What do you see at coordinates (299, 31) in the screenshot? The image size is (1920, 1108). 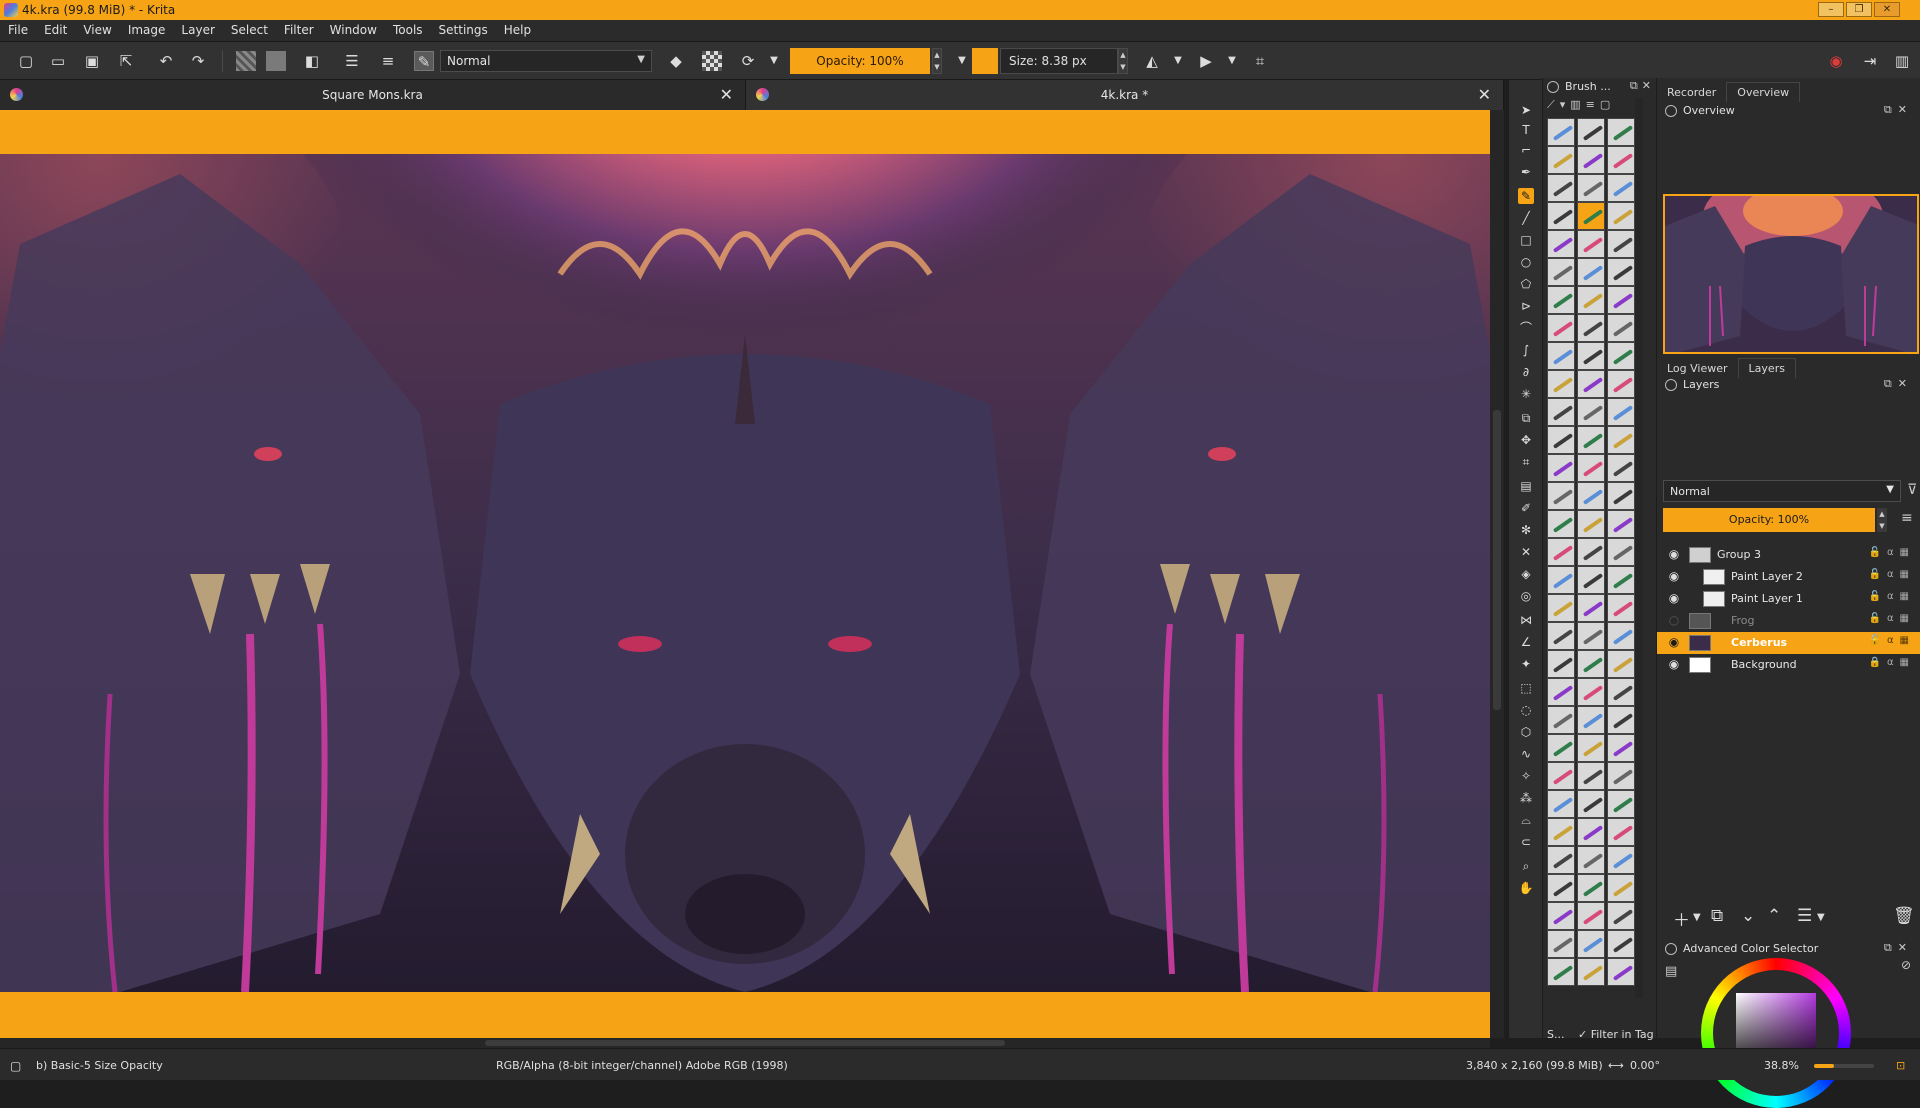 I see `menu-filter: Filter` at bounding box center [299, 31].